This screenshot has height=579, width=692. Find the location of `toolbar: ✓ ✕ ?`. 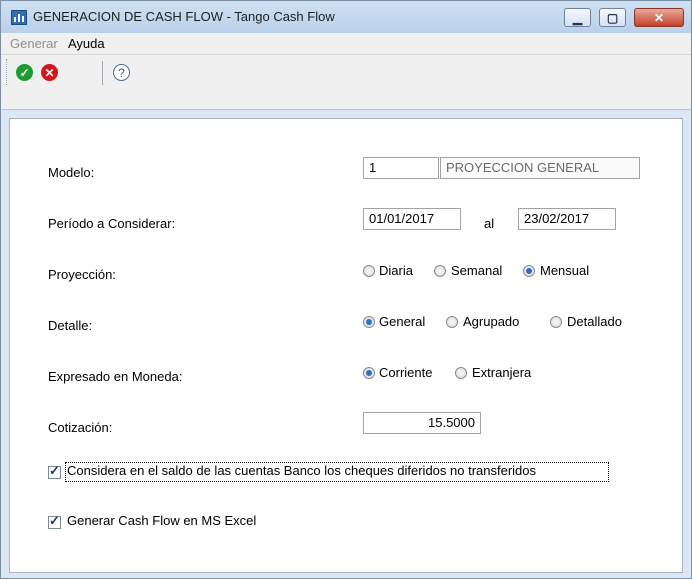

toolbar: ✓ ✕ ? is located at coordinates (346, 82).